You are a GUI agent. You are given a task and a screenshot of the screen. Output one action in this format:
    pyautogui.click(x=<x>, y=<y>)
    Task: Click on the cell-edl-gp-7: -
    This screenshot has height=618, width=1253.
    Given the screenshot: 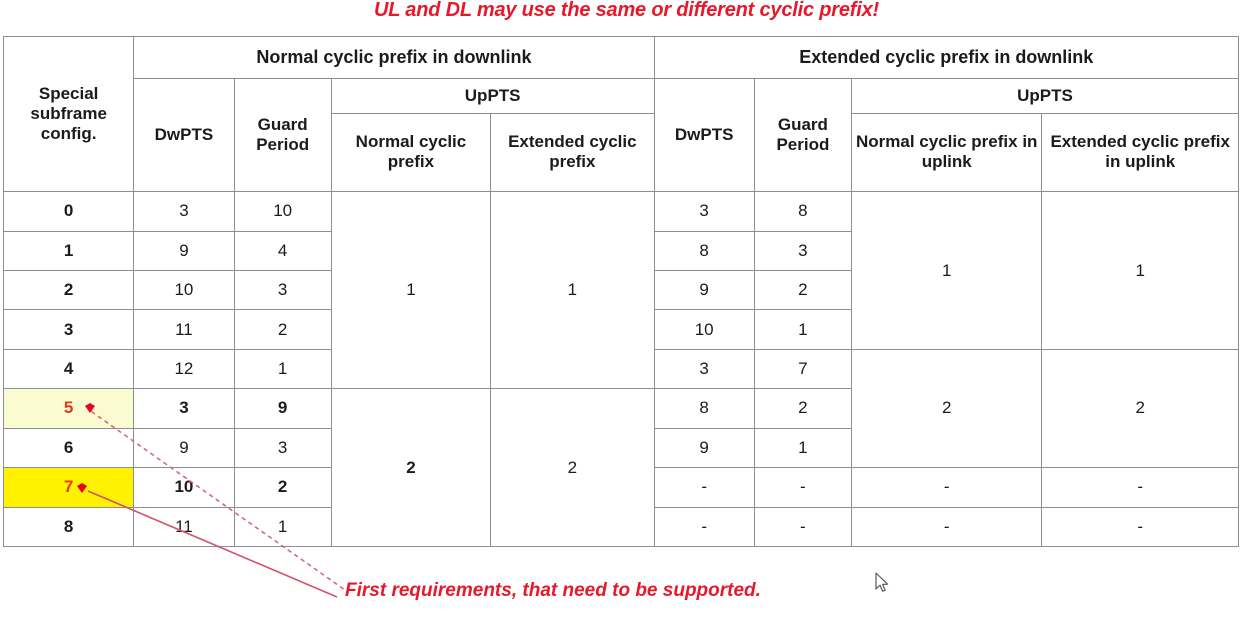 What is the action you would take?
    pyautogui.click(x=803, y=487)
    